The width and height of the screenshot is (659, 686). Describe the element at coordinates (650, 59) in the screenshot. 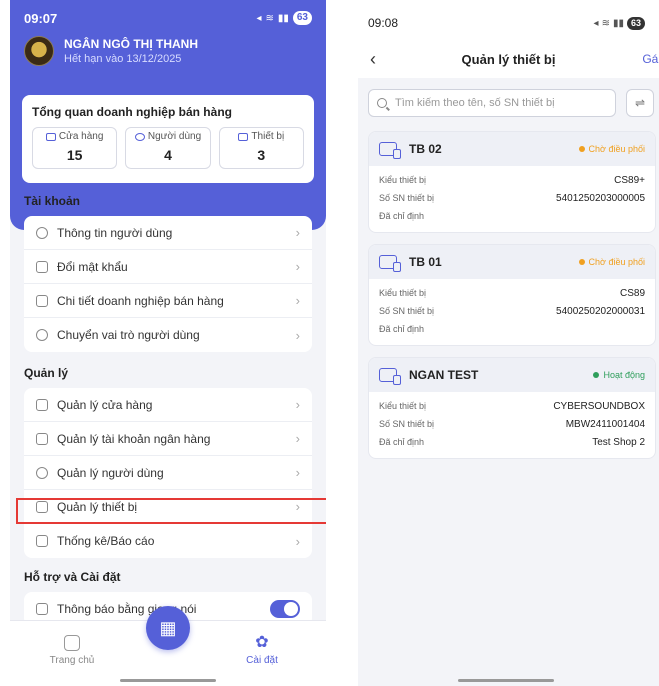

I see `assign-button: Gán` at that location.